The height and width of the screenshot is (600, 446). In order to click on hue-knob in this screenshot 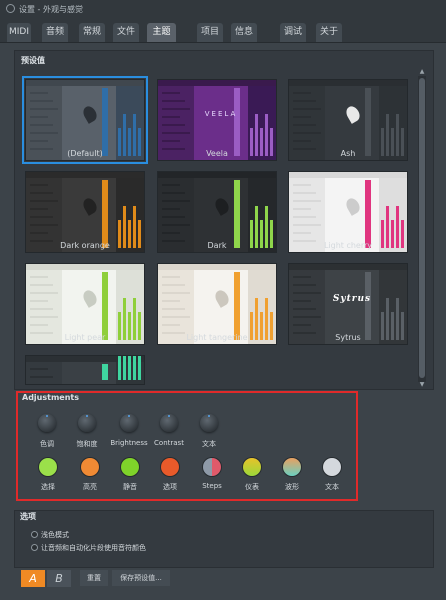, I will do `click(47, 423)`.